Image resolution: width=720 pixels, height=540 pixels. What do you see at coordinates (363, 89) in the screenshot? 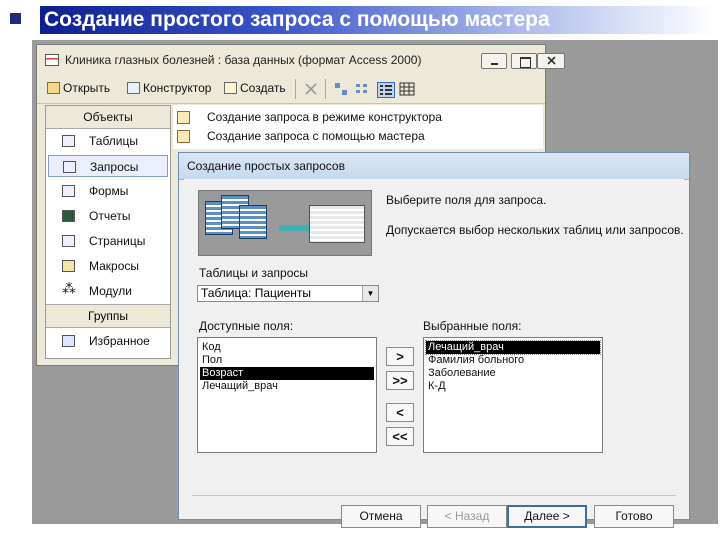
I see `small-icons-icon` at bounding box center [363, 89].